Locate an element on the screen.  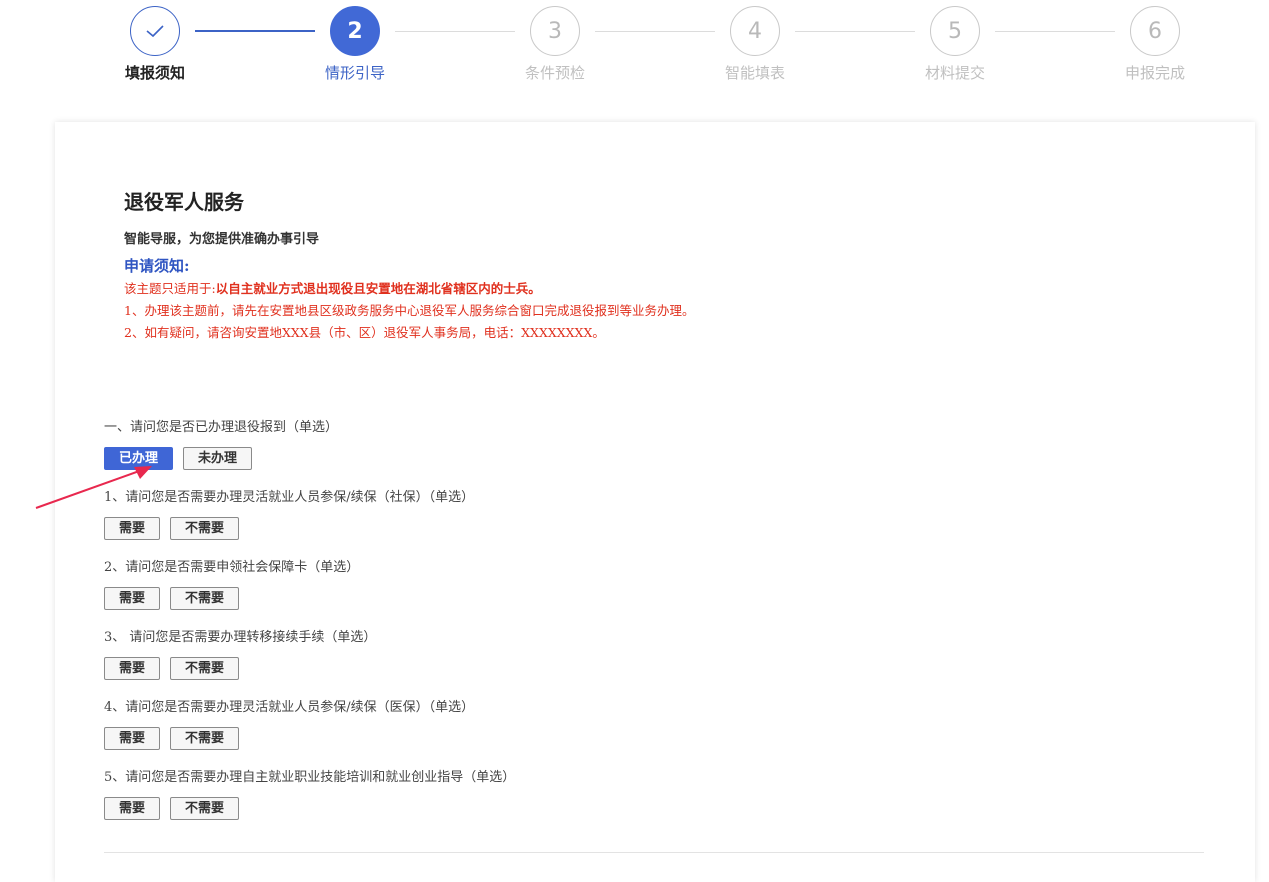
step-4: 4 智能填表 is located at coordinates (755, 44).